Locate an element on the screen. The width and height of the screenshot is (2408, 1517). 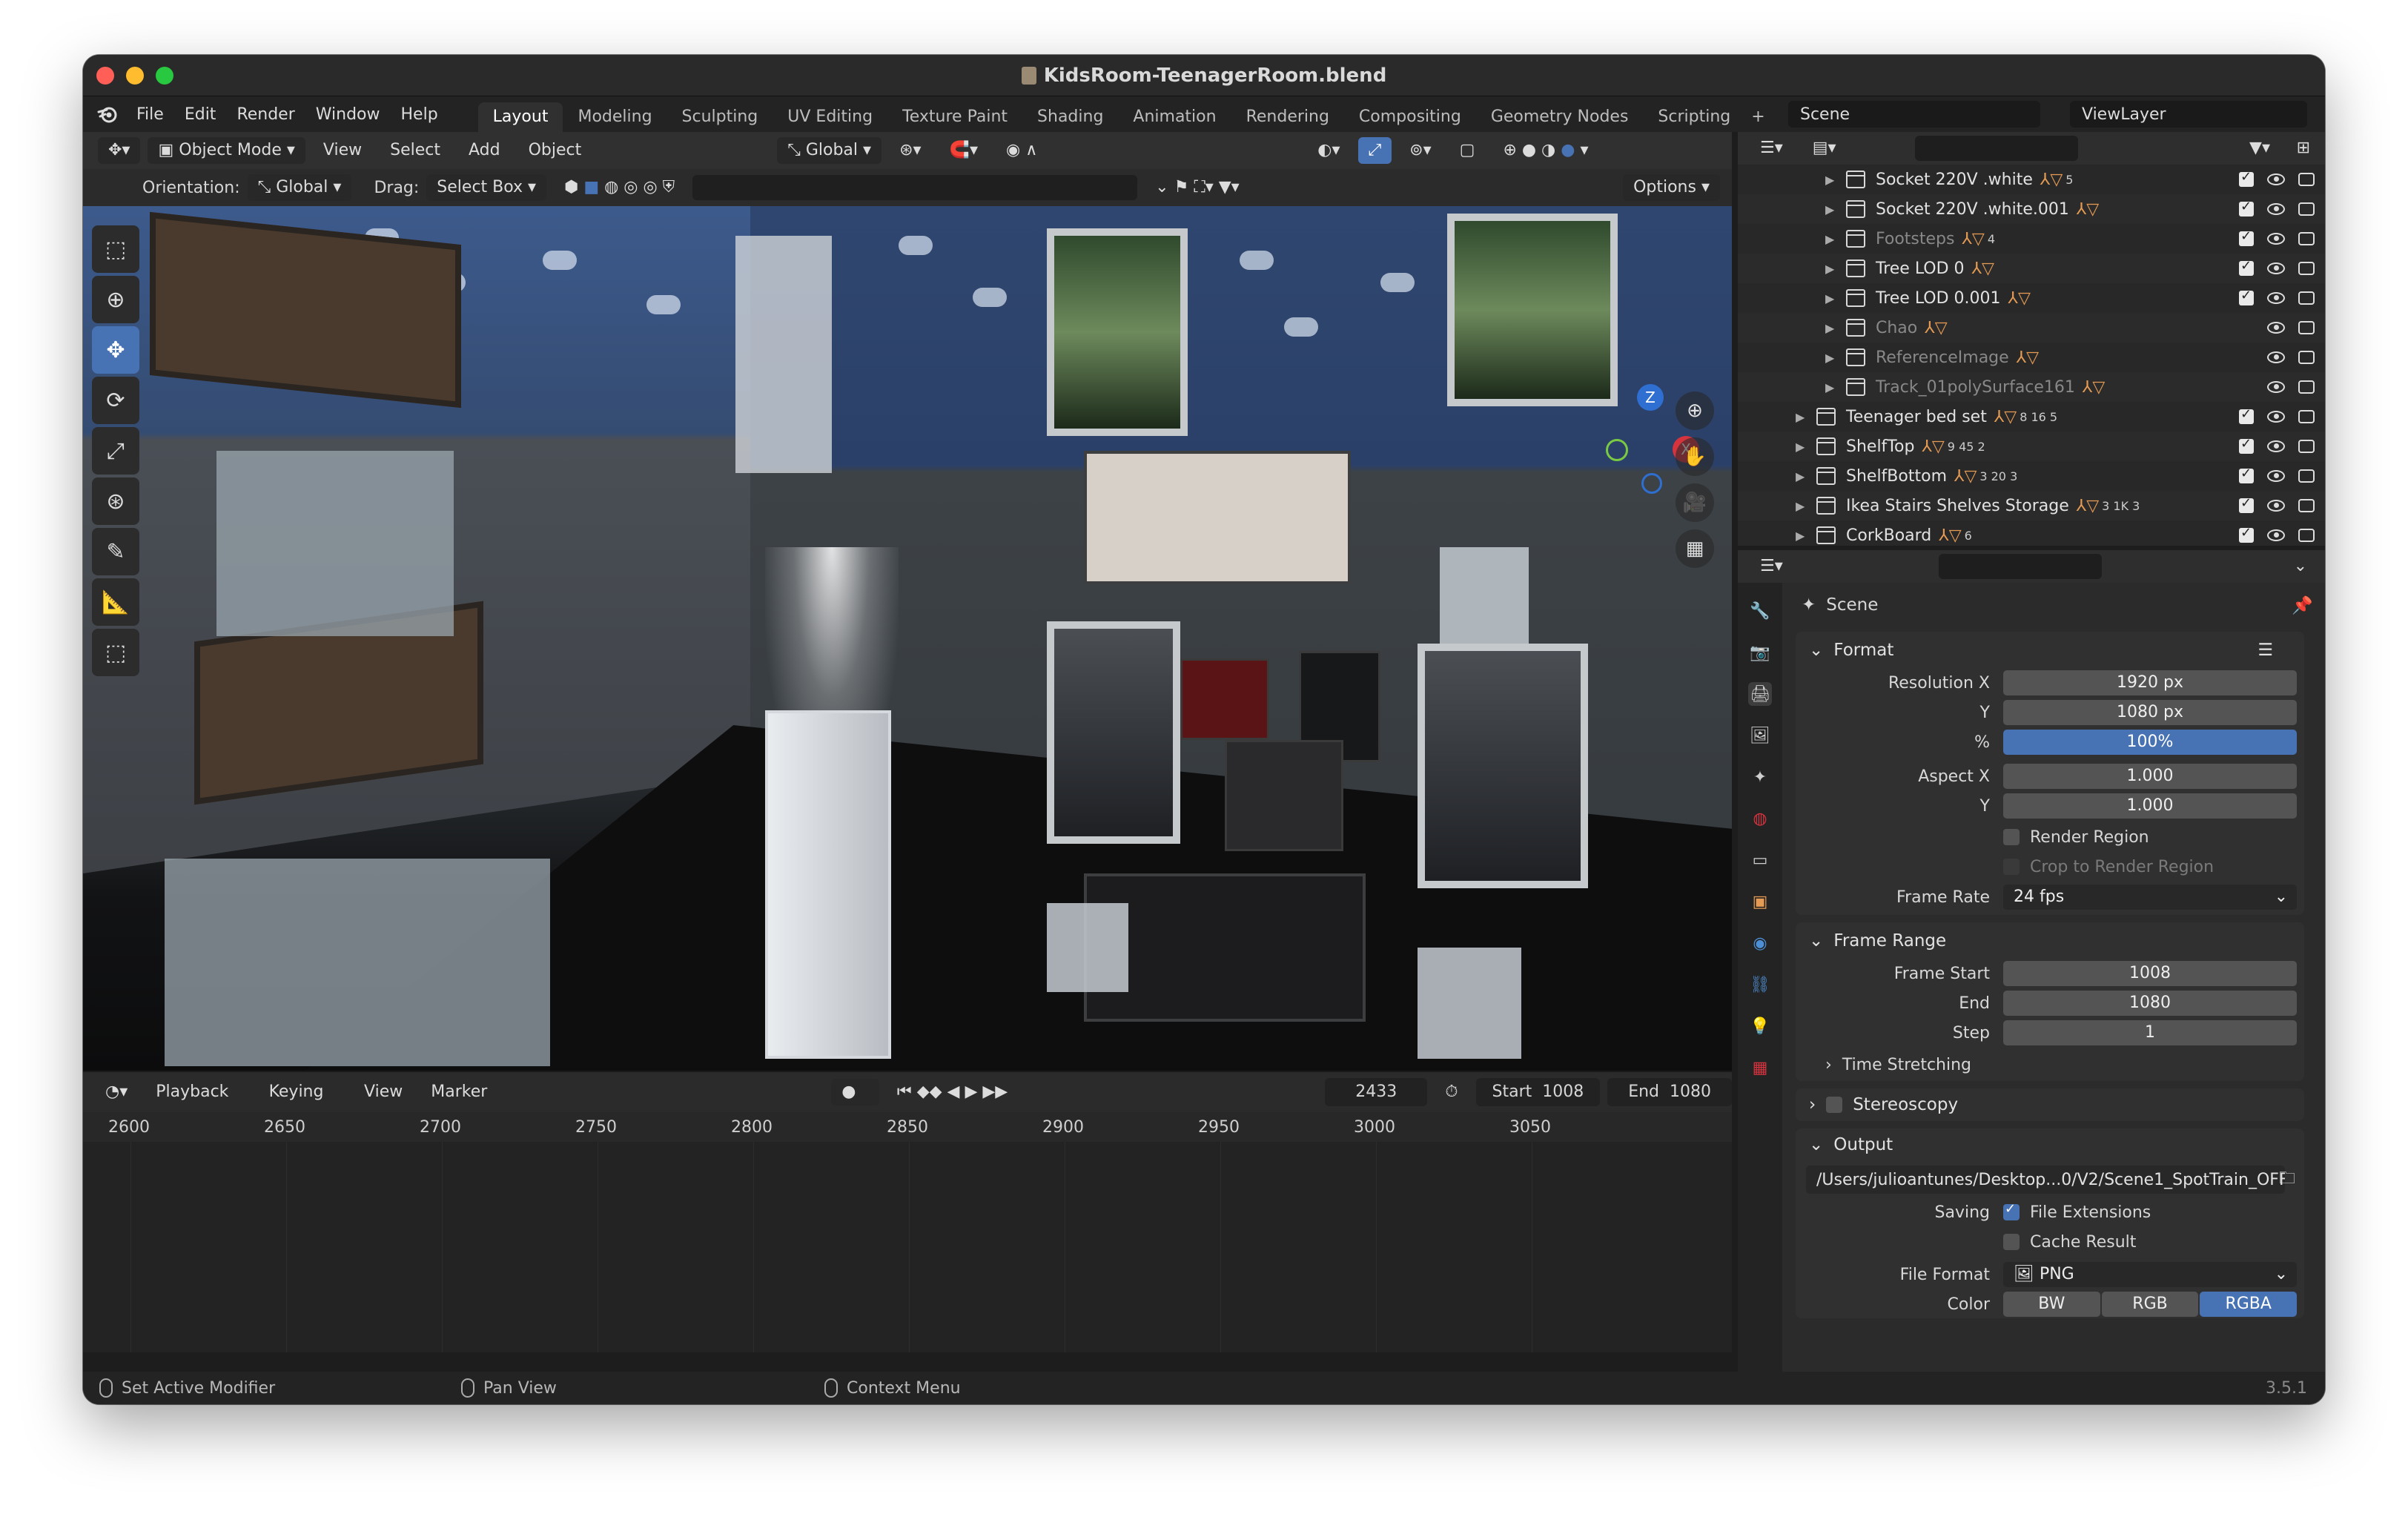
cache-result-checkbox: Cache Result is located at coordinates (2069, 1242).